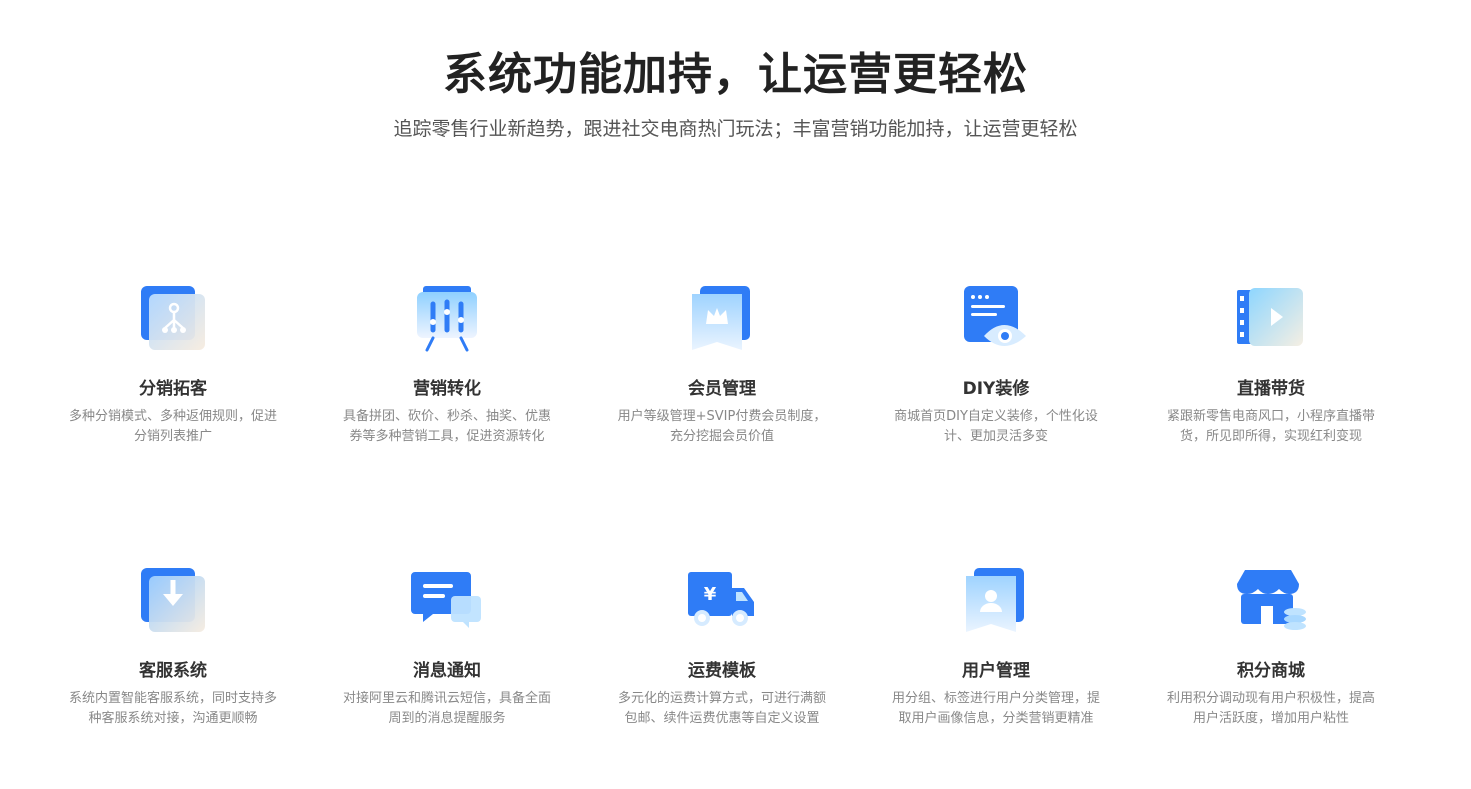 The height and width of the screenshot is (789, 1471). I want to click on user-badge-icon, so click(996, 602).